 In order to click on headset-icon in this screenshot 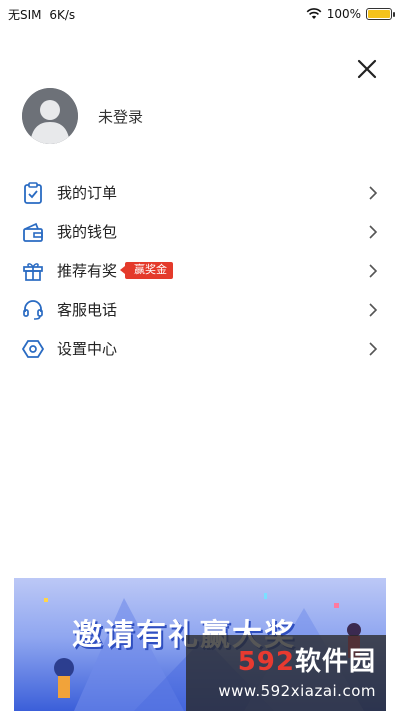, I will do `click(33, 310)`.